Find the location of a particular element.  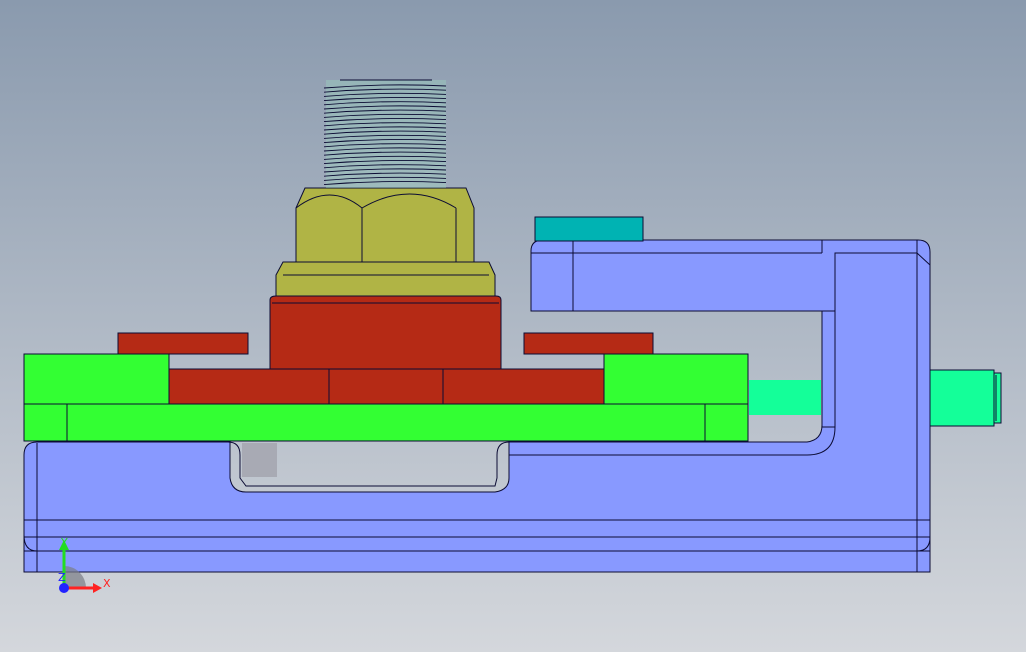

z-axis-dot is located at coordinates (64, 588).